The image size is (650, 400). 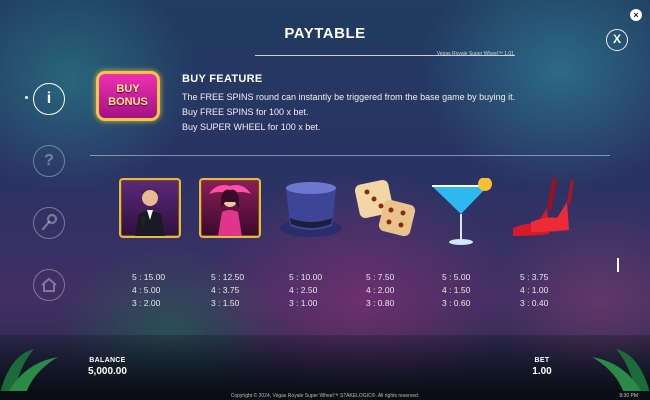 I want to click on buy-bonus-line1: BUY, so click(x=128, y=89).